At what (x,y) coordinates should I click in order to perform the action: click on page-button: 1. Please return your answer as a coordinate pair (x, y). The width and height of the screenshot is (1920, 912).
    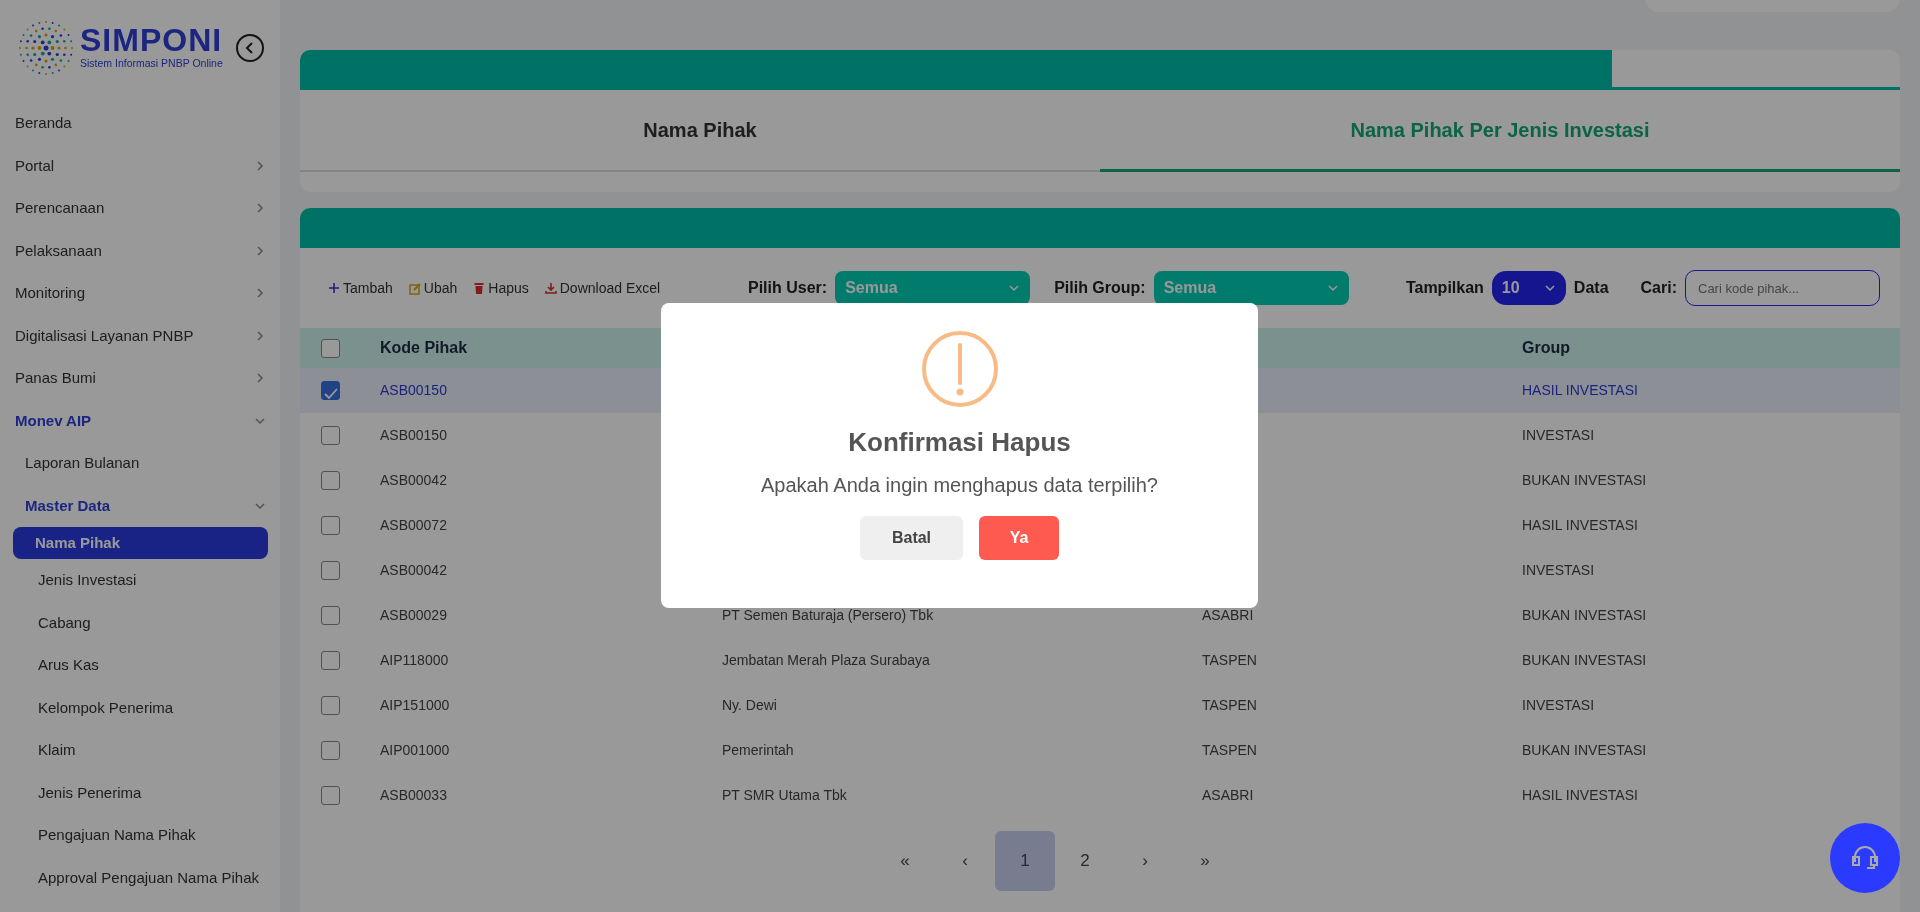
    Looking at the image, I should click on (1025, 861).